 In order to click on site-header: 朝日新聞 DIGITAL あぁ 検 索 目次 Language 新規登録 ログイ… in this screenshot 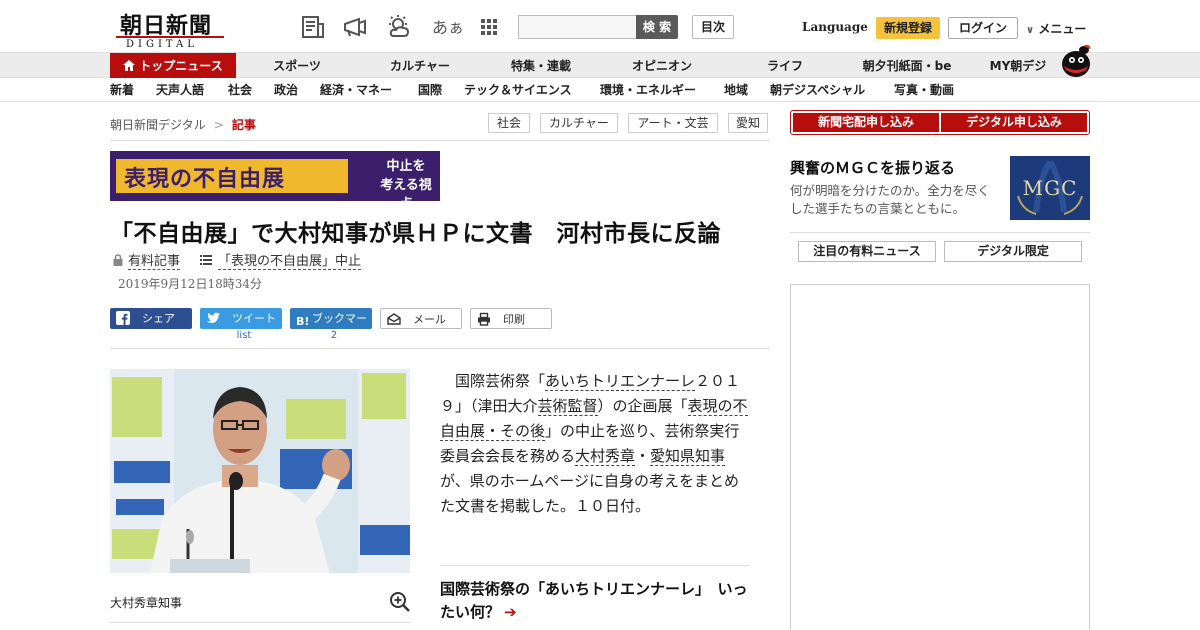, I will do `click(600, 26)`.